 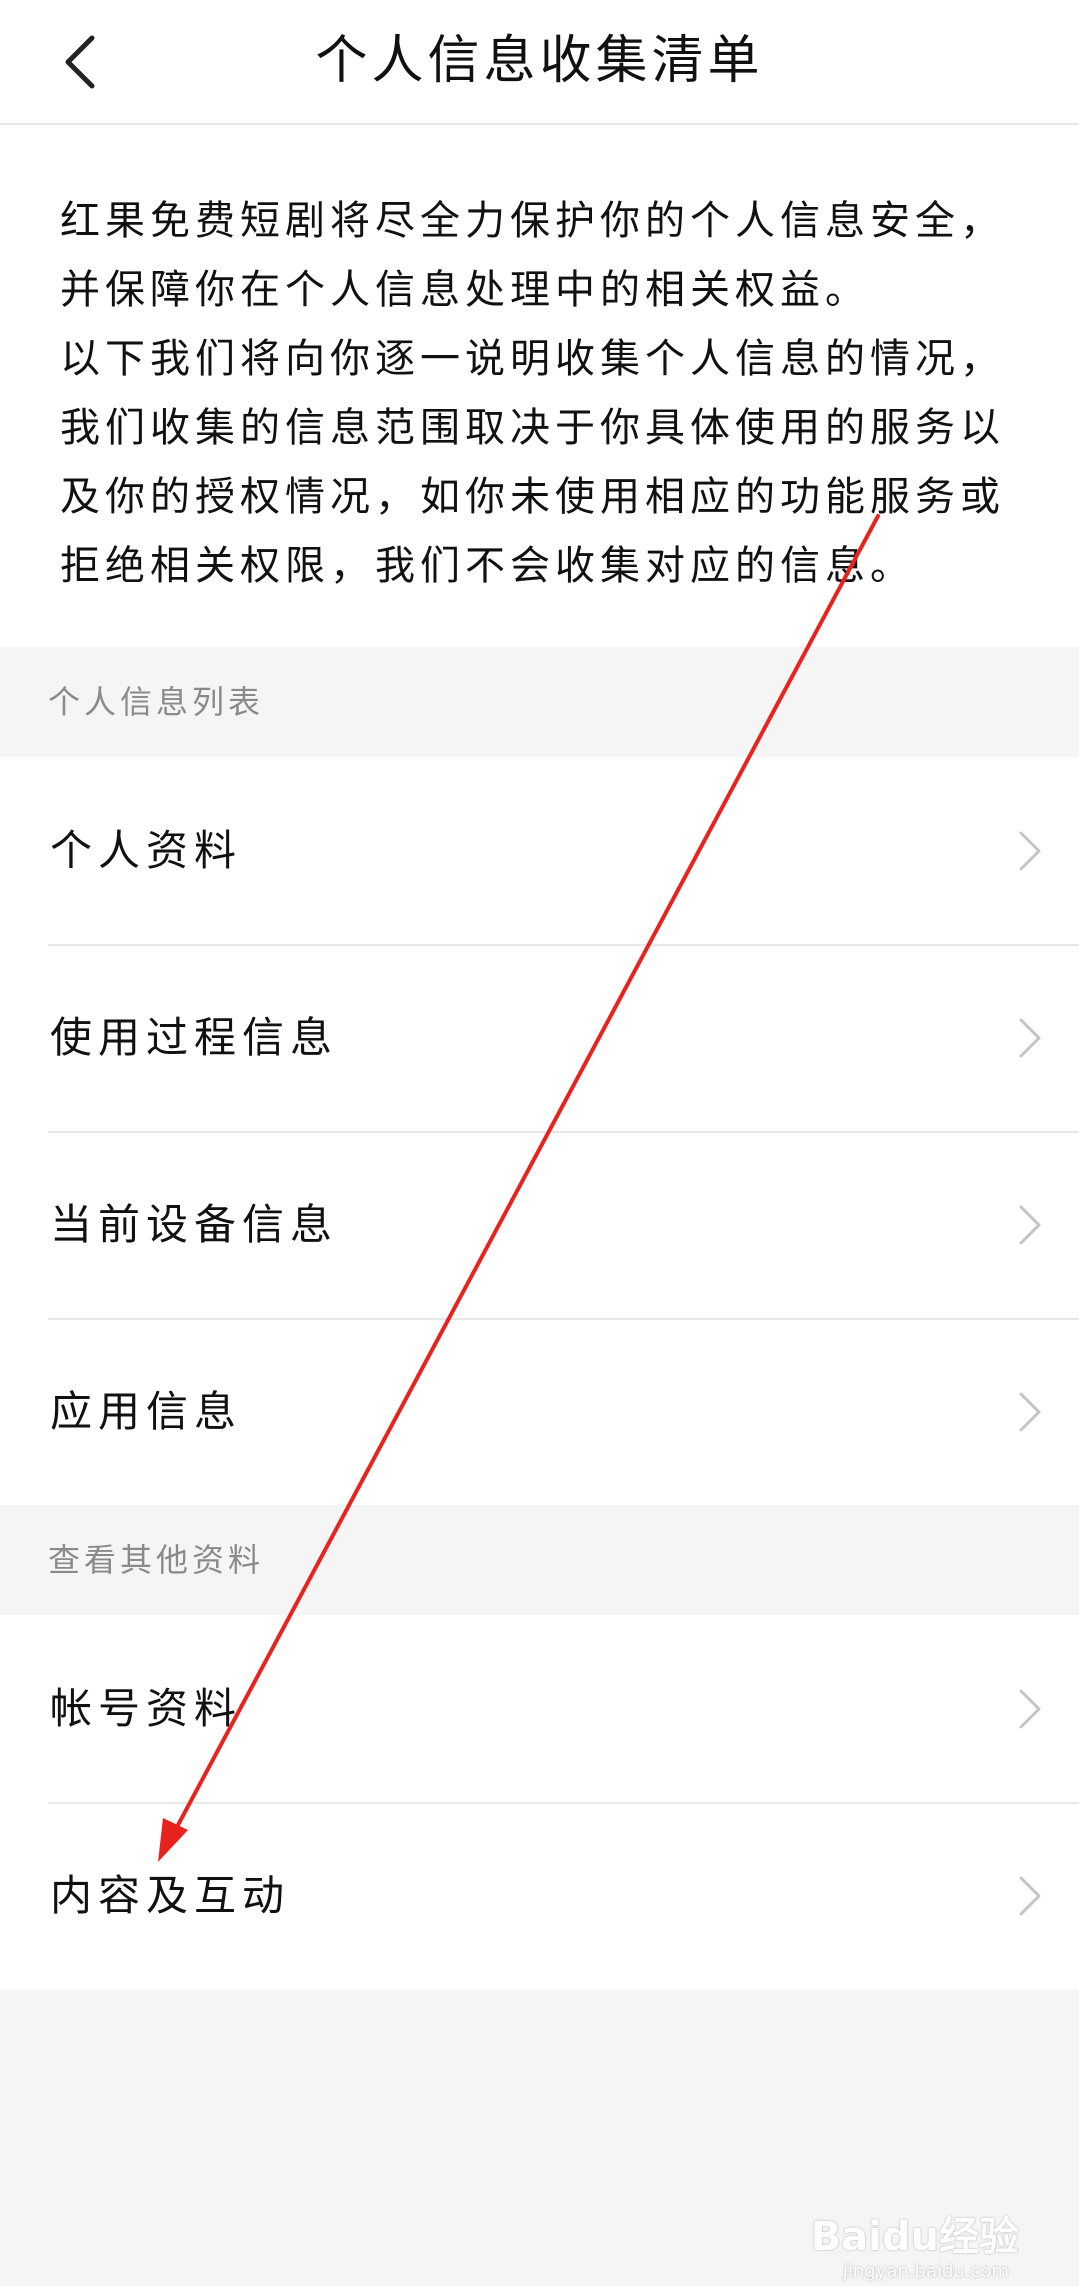 I want to click on section-header-other-info: 查看其他资料, so click(x=539, y=1560).